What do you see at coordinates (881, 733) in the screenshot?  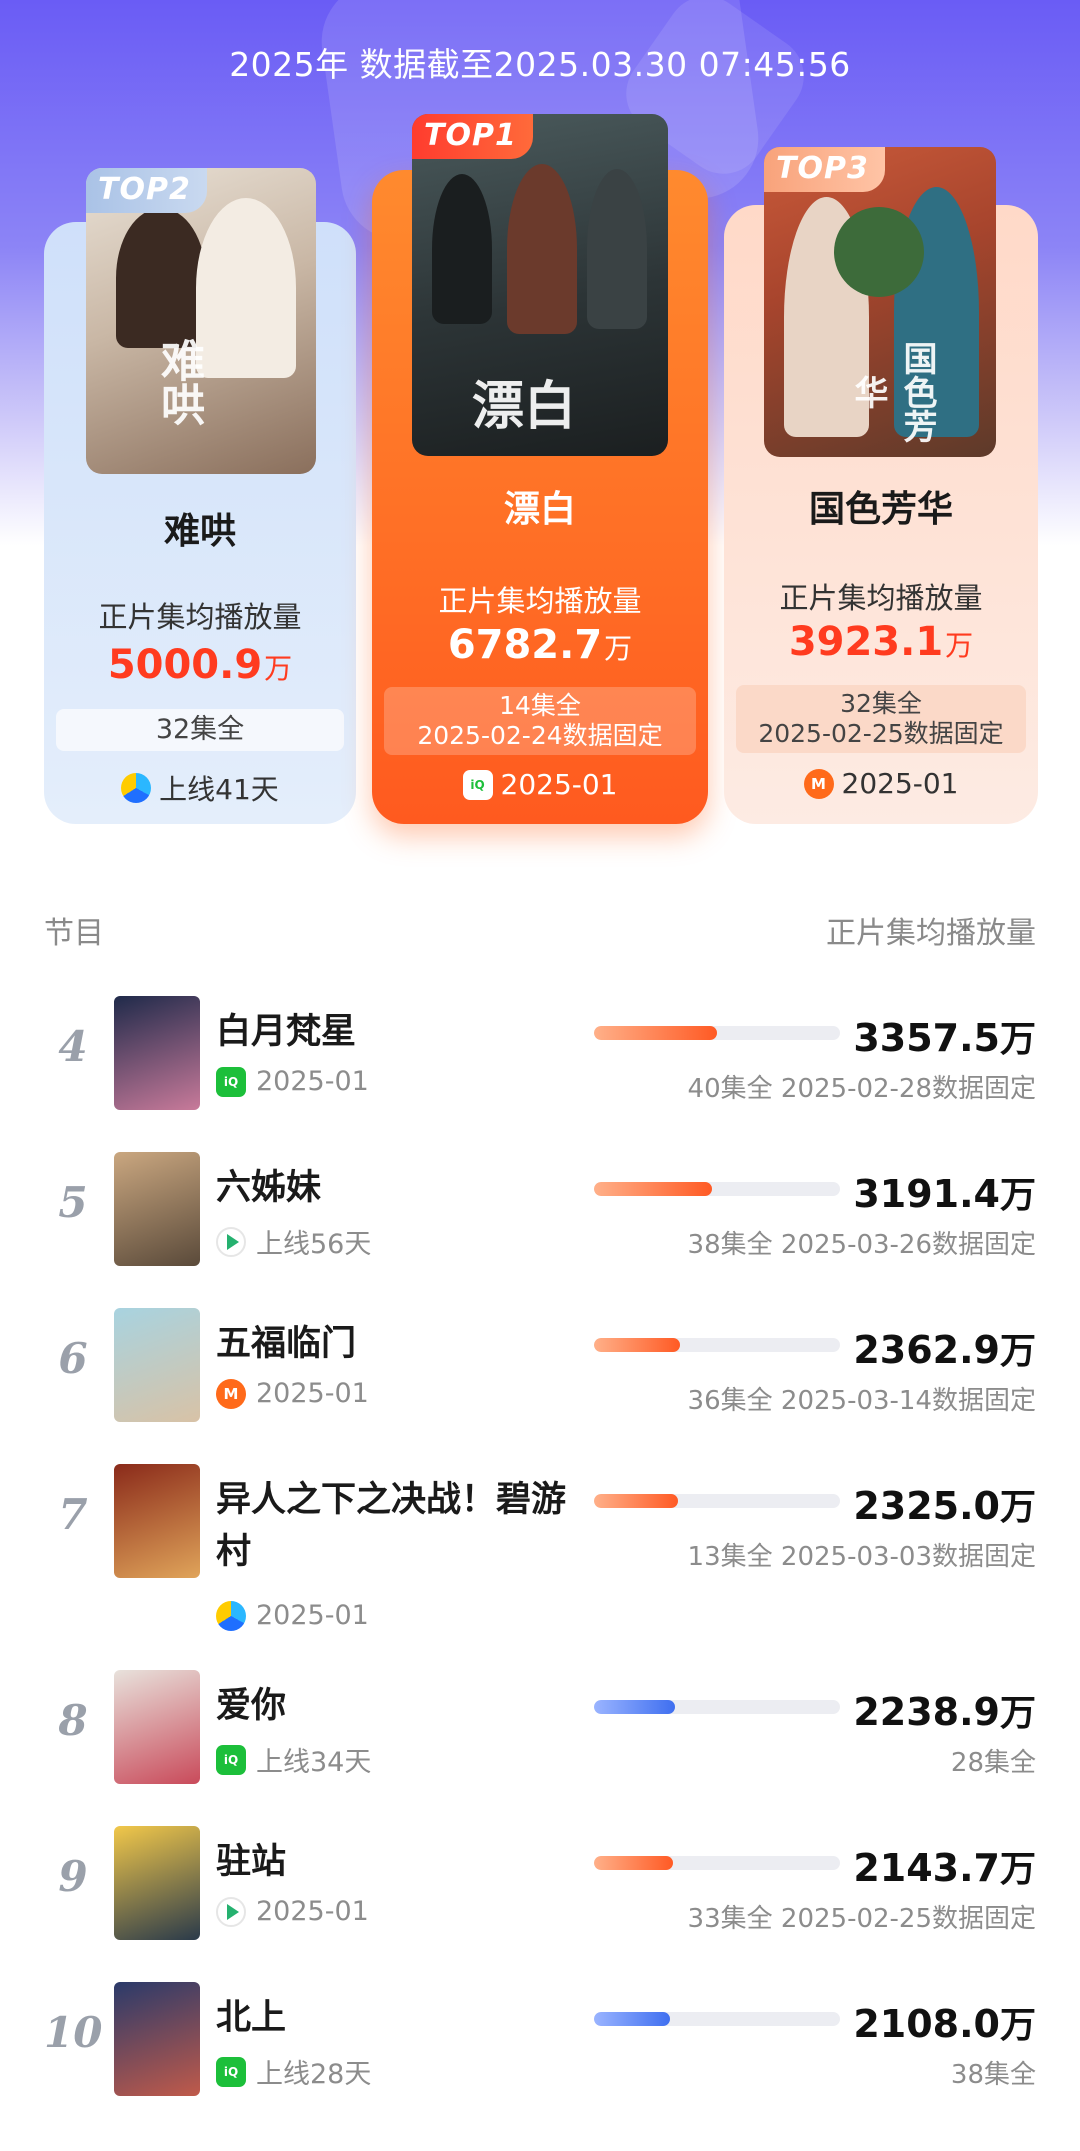 I see `fixed-date-note: 2025-02-25数据固定` at bounding box center [881, 733].